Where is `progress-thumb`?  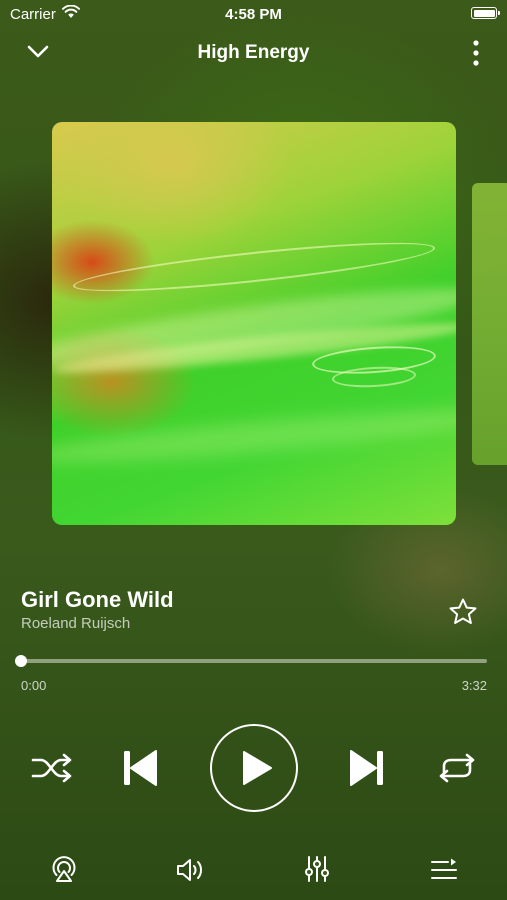 progress-thumb is located at coordinates (21, 661).